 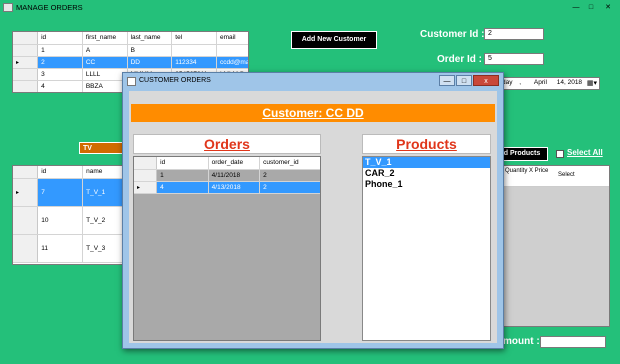 What do you see at coordinates (464, 80) in the screenshot?
I see `dialog-maximize-button: □` at bounding box center [464, 80].